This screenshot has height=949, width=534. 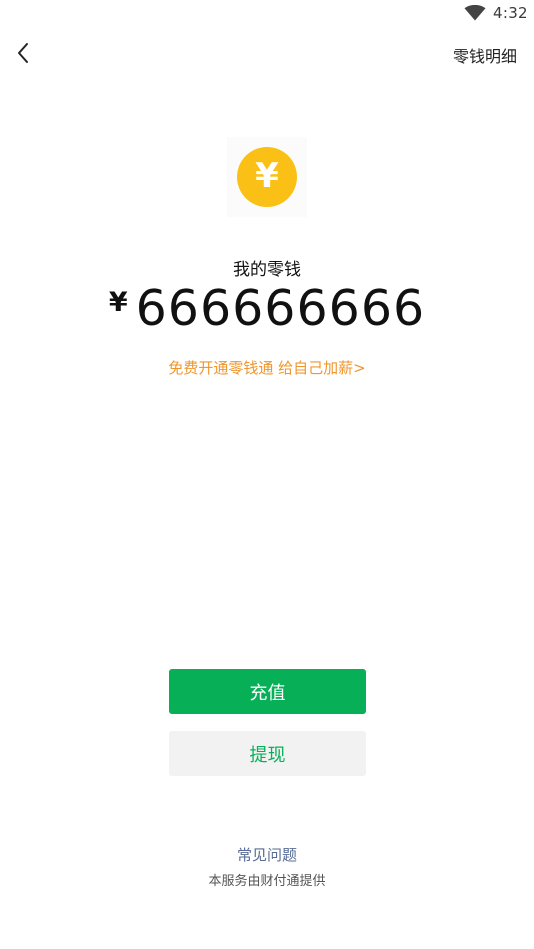 I want to click on balance-label: 我的零钱, so click(x=267, y=270).